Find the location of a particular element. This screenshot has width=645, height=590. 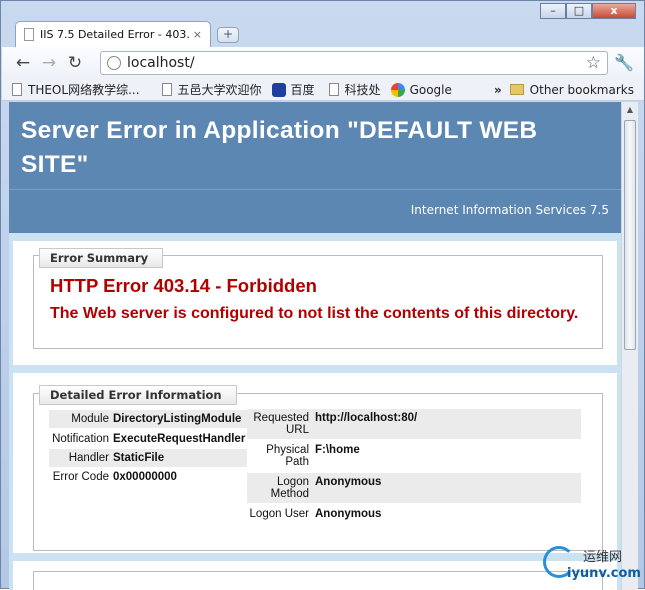

maximize-button: □ is located at coordinates (579, 11).